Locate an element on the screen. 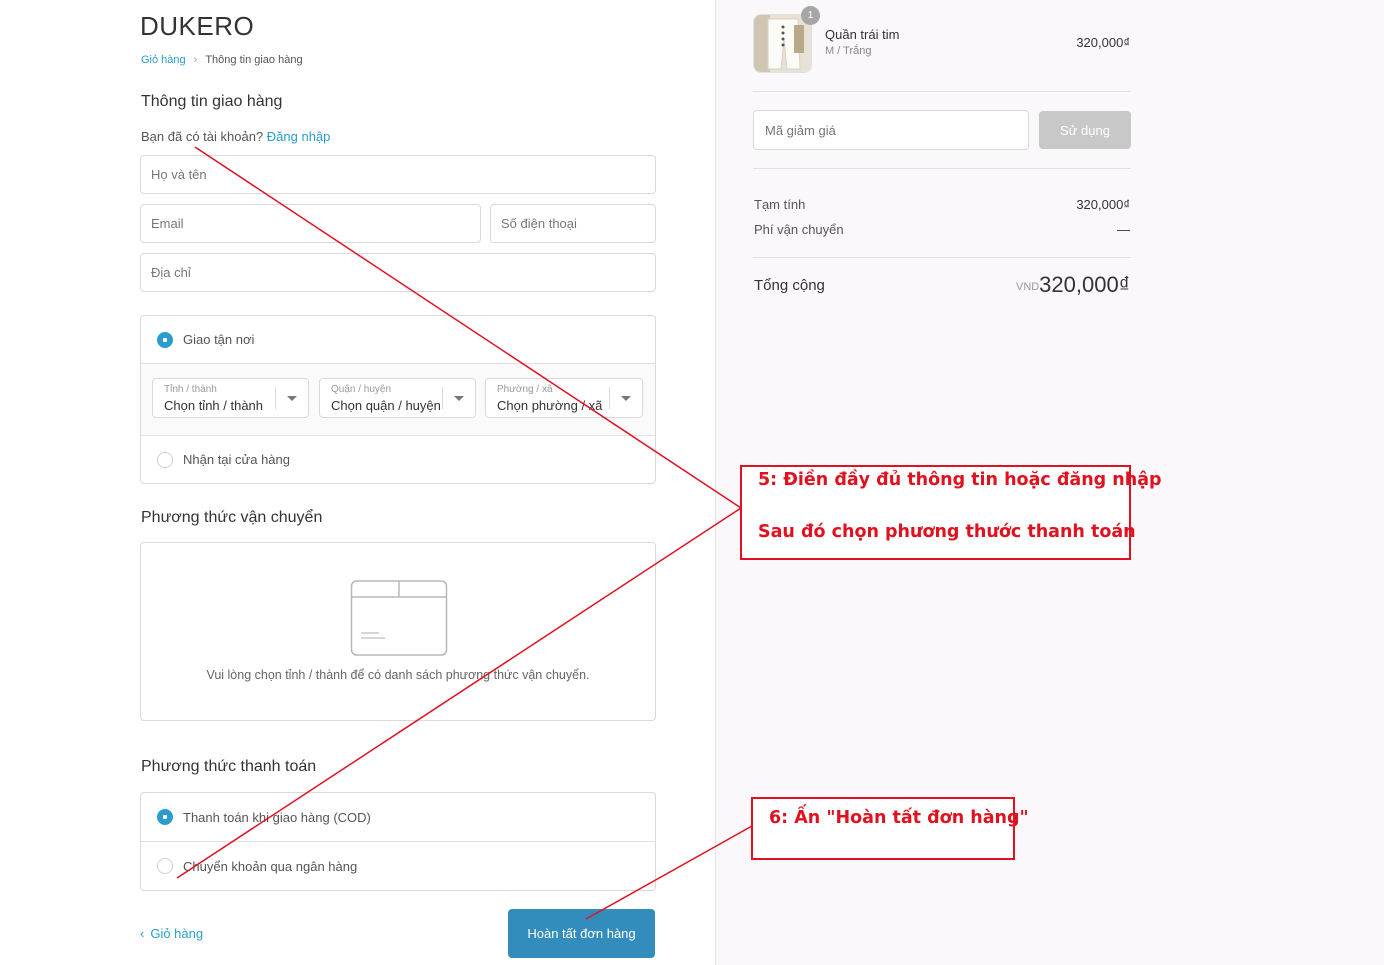 The width and height of the screenshot is (1384, 965). annotation-step6: 6: Ấn "Hoàn tất đơn hàng" is located at coordinates (890, 828).